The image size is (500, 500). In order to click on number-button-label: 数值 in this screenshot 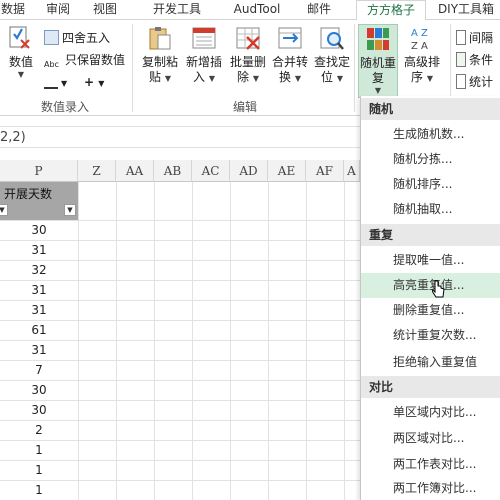, I will do `click(20, 62)`.